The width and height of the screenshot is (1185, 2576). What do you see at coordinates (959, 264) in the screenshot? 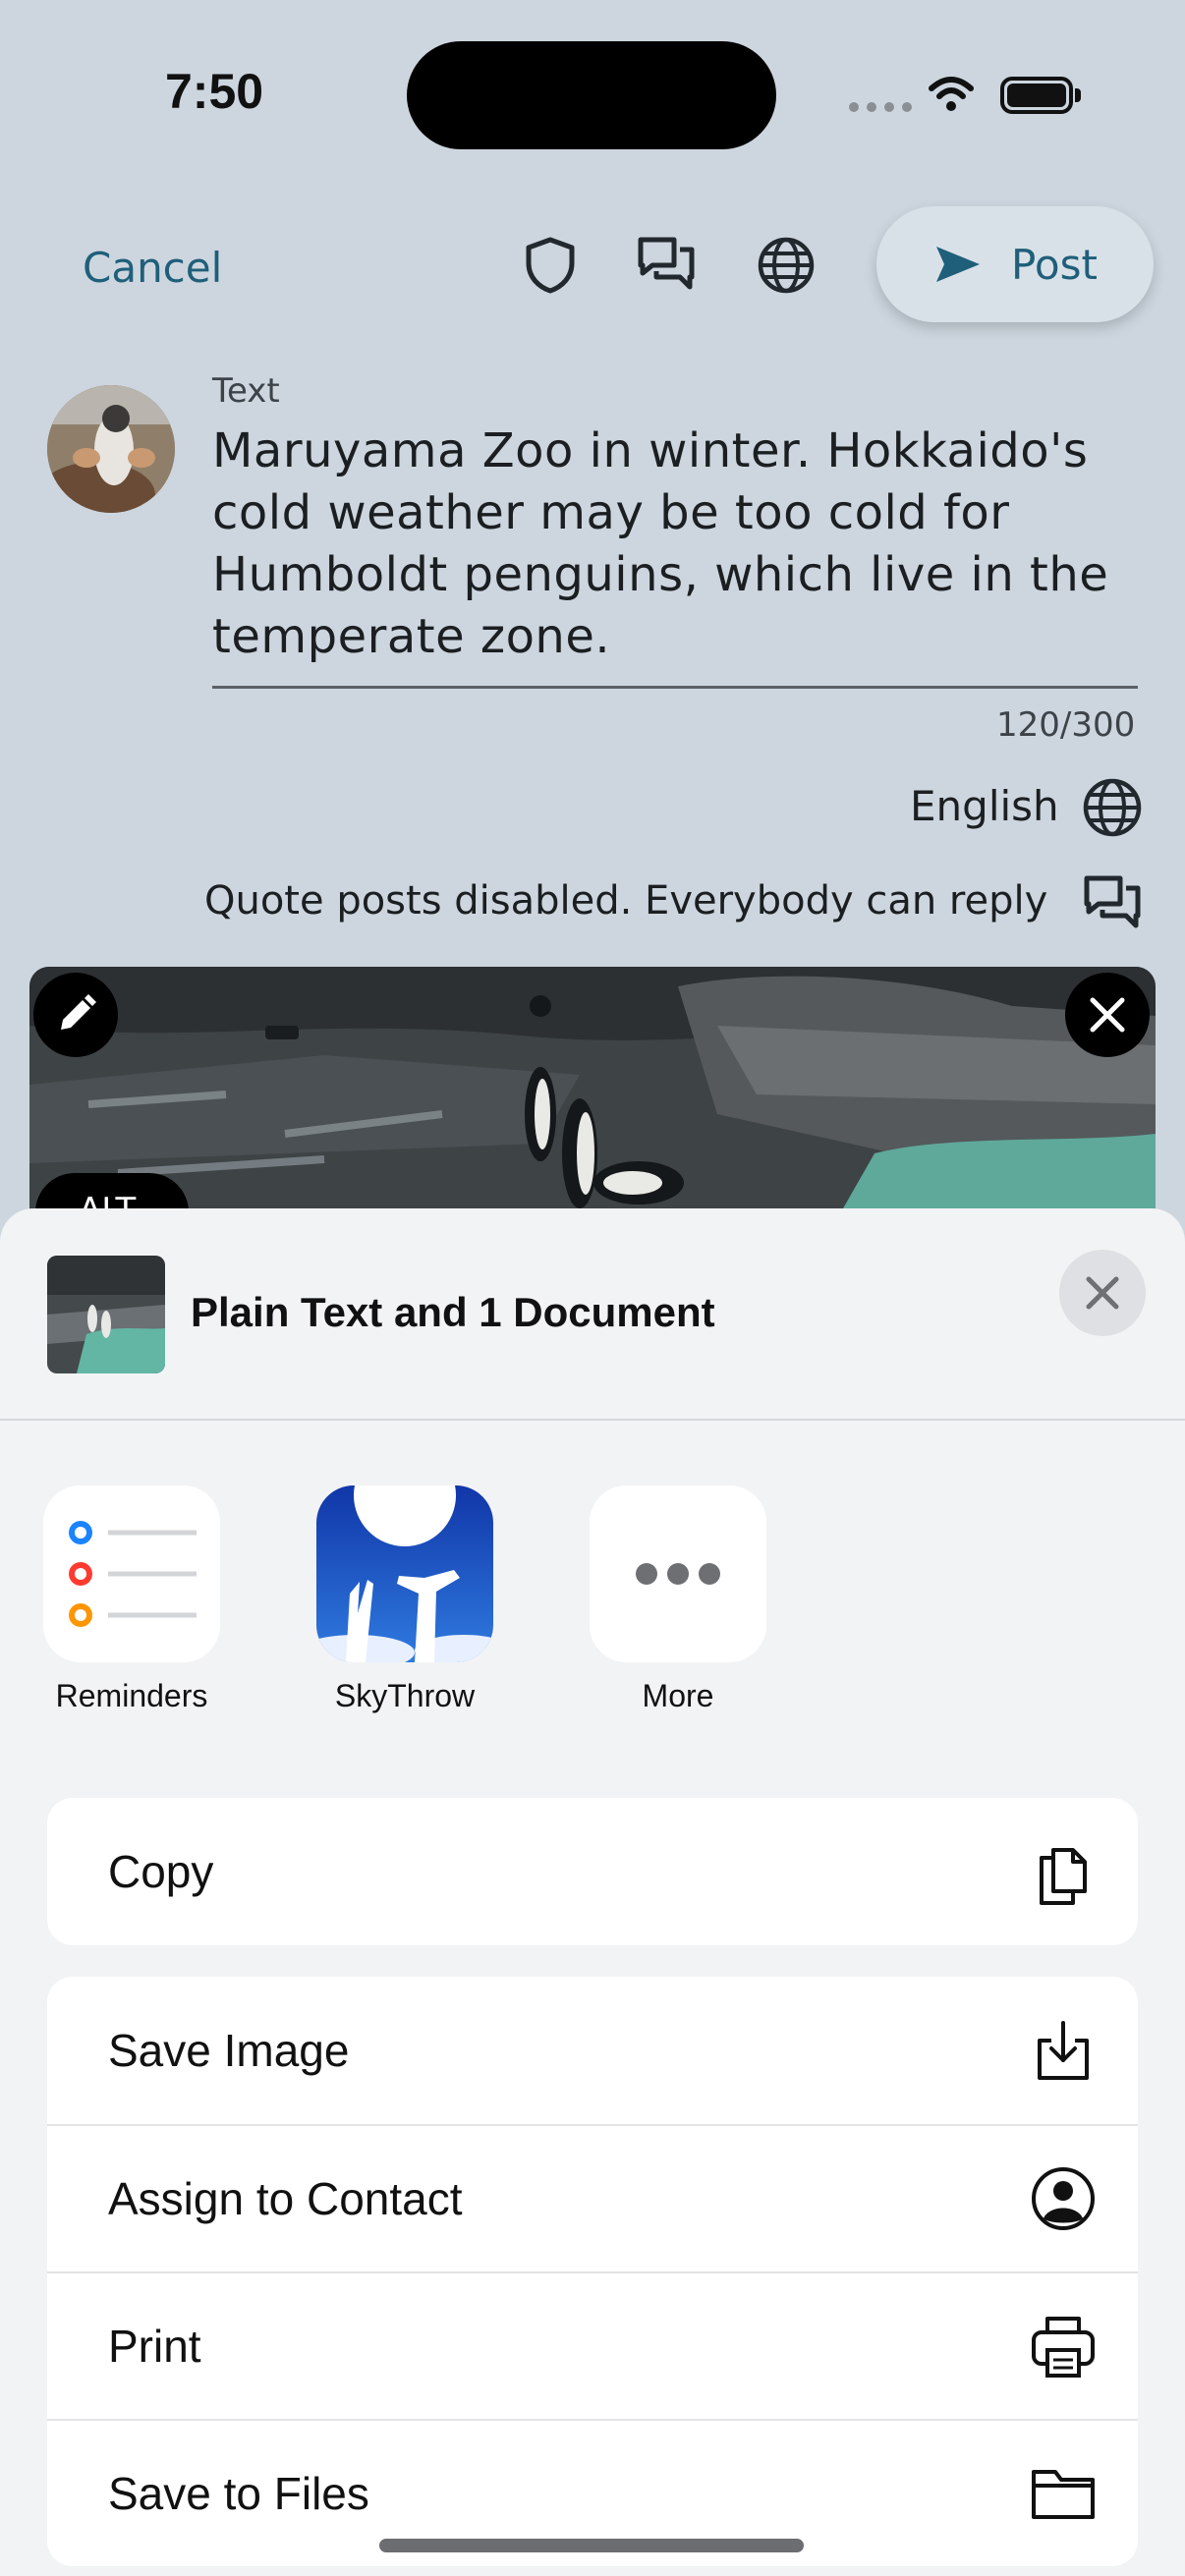
I see `send-icon` at bounding box center [959, 264].